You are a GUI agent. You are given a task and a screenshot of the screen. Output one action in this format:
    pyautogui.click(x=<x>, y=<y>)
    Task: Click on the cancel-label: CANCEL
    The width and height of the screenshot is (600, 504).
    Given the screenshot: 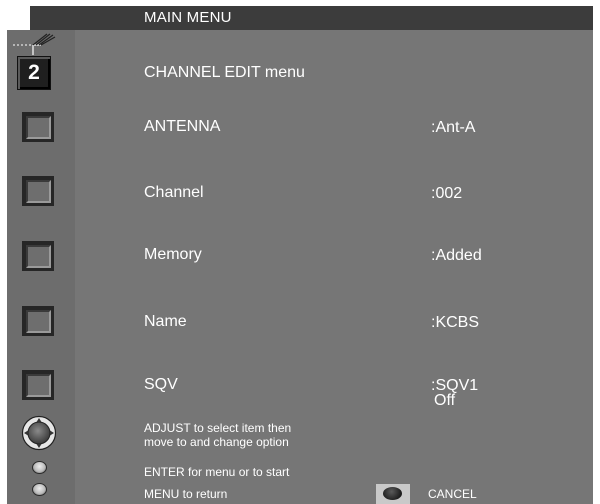 What is the action you would take?
    pyautogui.click(x=452, y=494)
    